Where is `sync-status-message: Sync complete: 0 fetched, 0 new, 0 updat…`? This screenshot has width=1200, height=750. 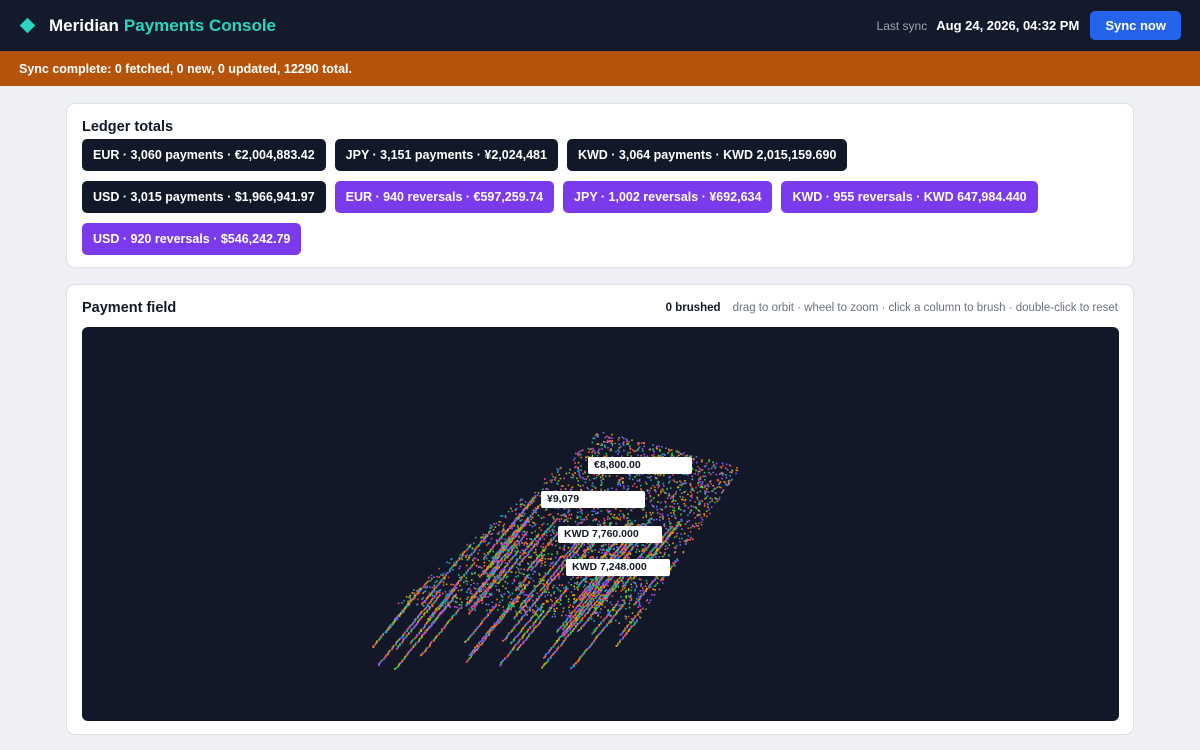 sync-status-message: Sync complete: 0 fetched, 0 new, 0 updat… is located at coordinates (185, 68).